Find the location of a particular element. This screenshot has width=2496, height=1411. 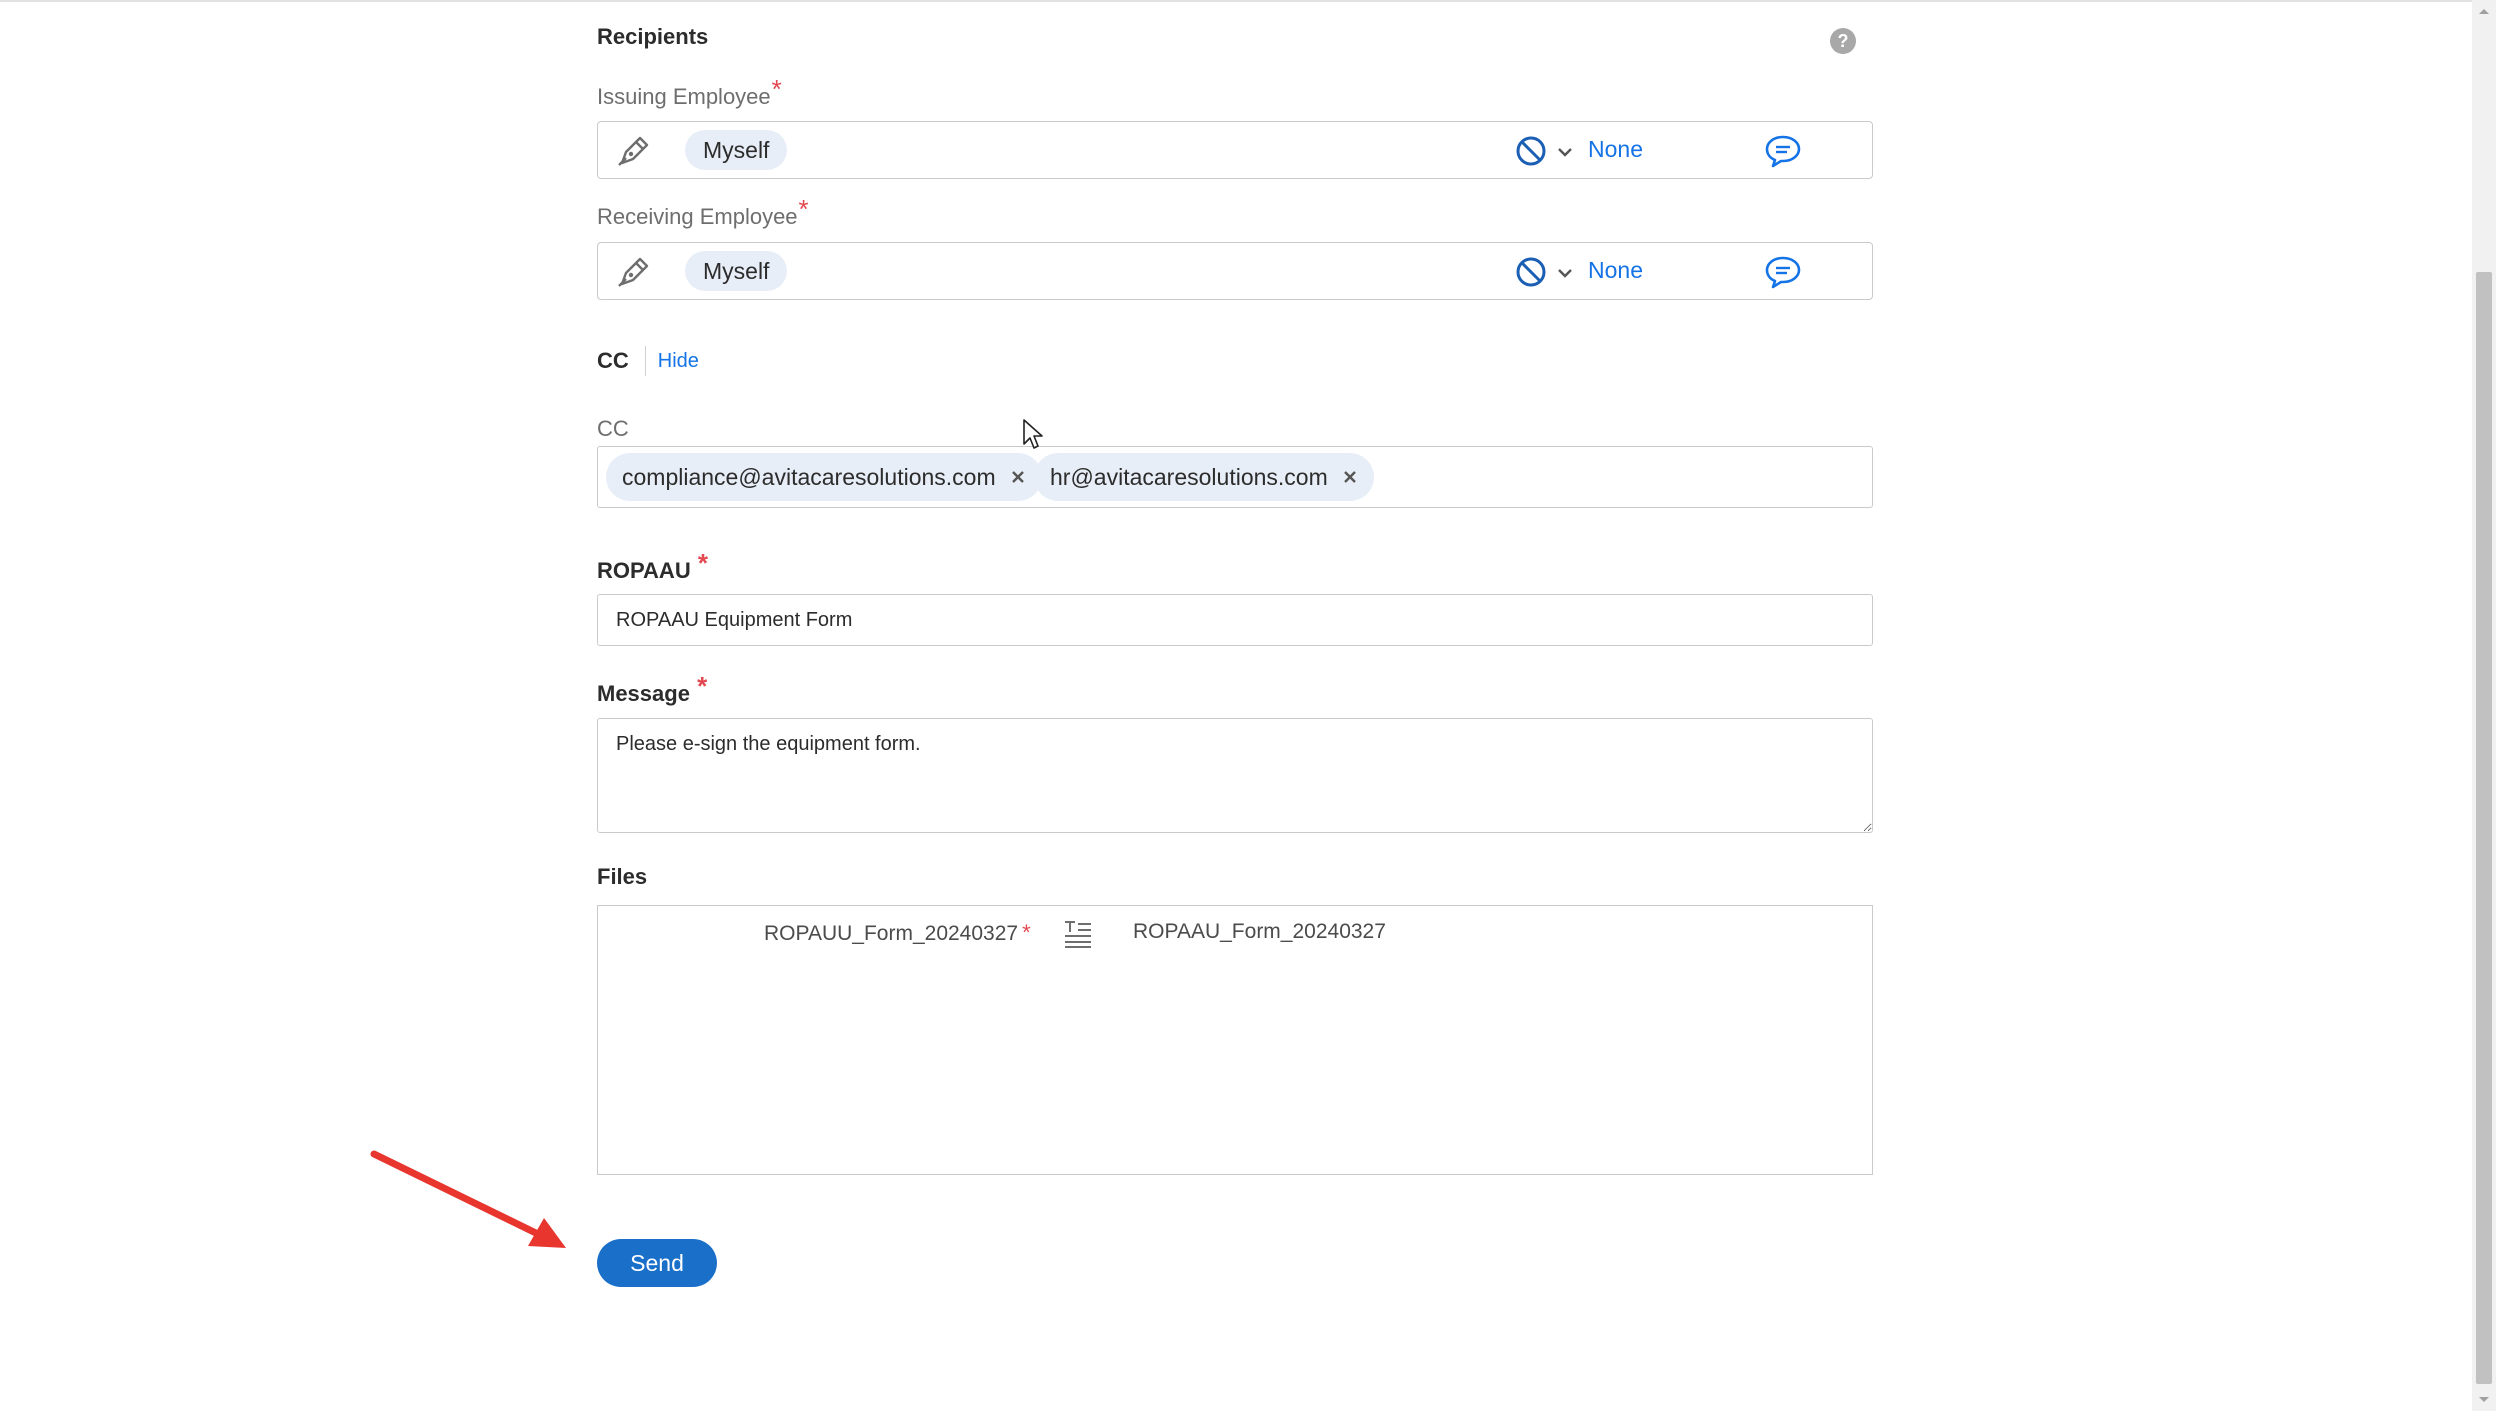

receiving-employee-row: Myself None is located at coordinates (1235, 271).